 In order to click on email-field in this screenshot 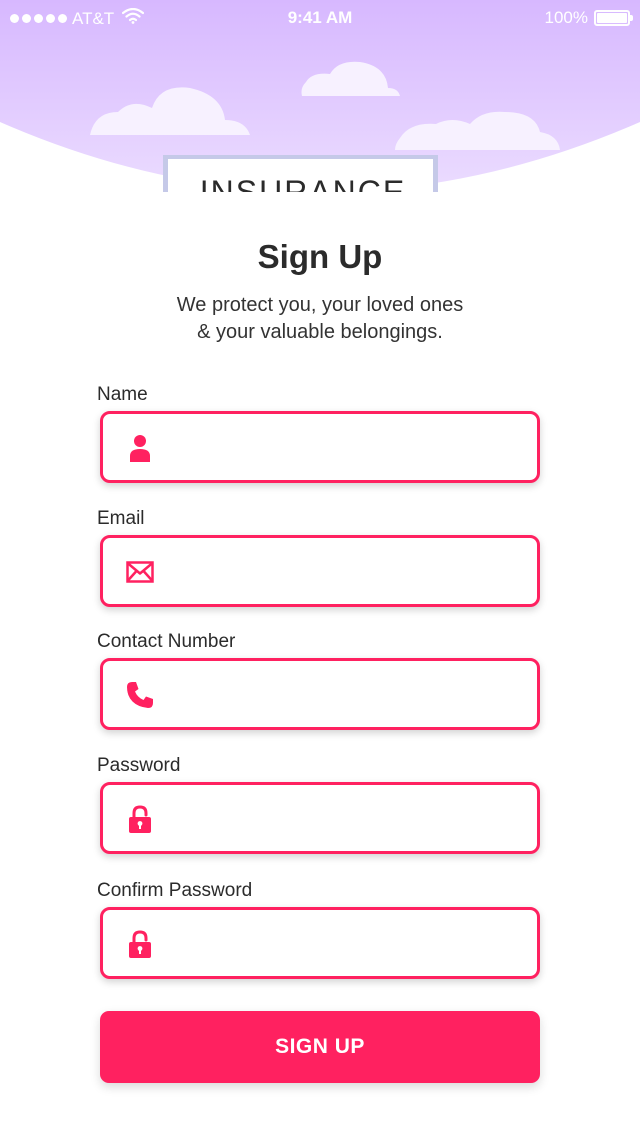, I will do `click(320, 571)`.